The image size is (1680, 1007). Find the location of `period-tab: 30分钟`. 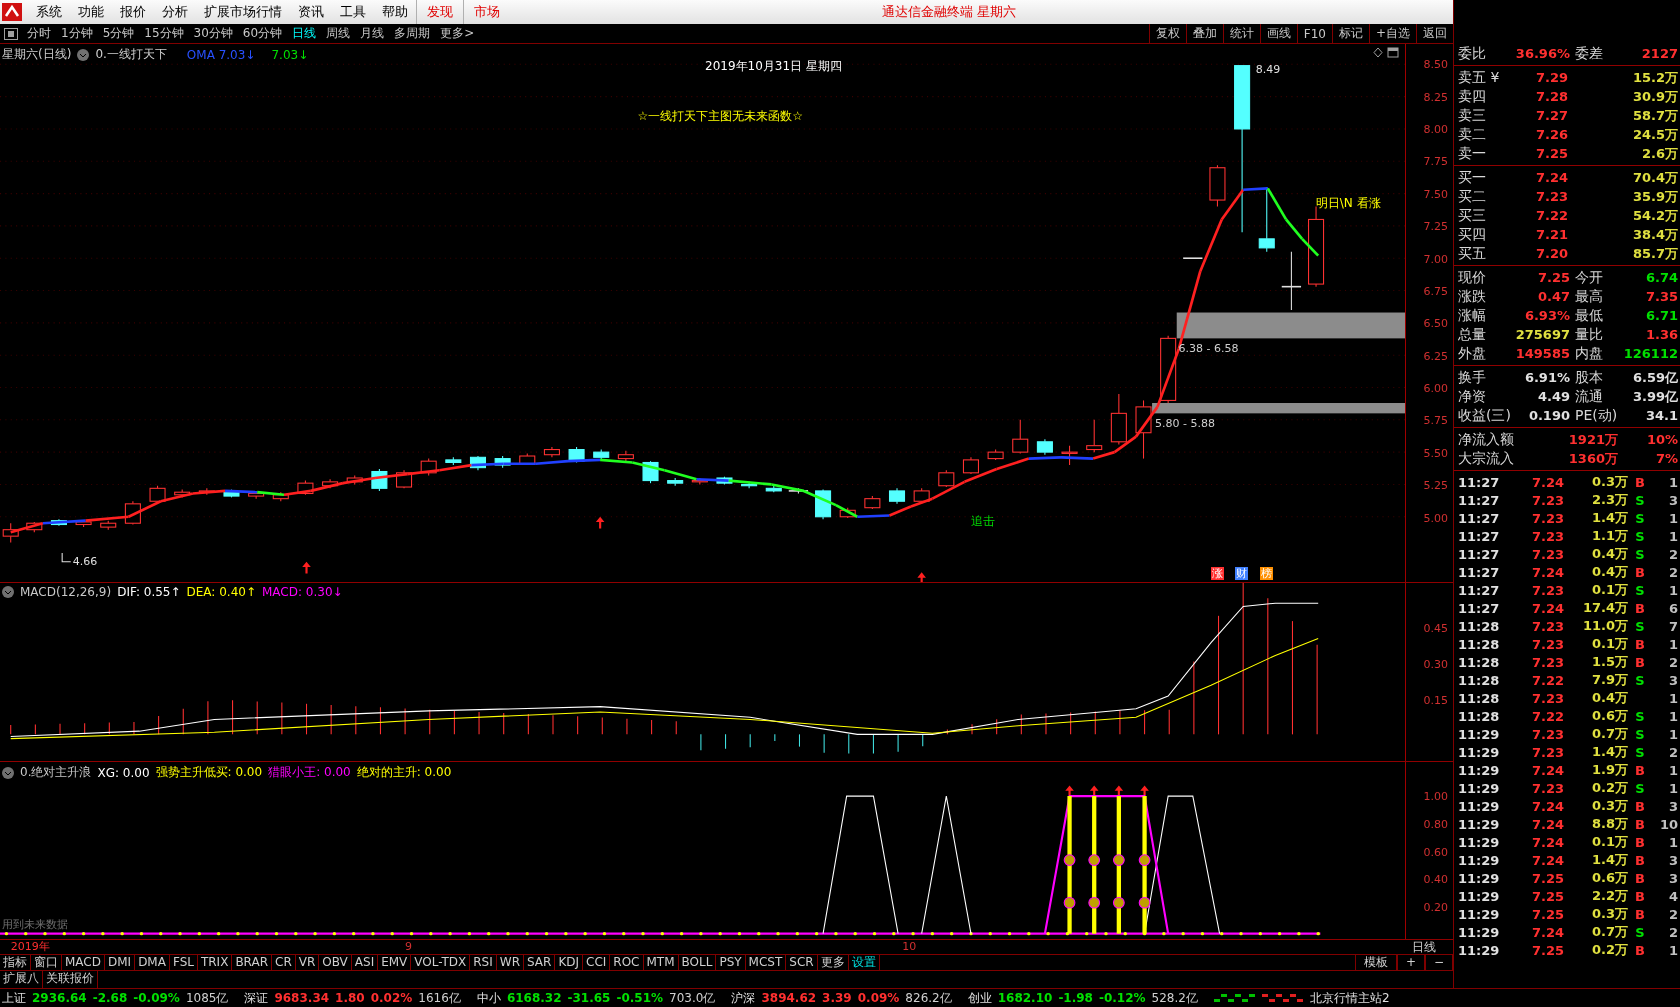

period-tab: 30分钟 is located at coordinates (213, 33).